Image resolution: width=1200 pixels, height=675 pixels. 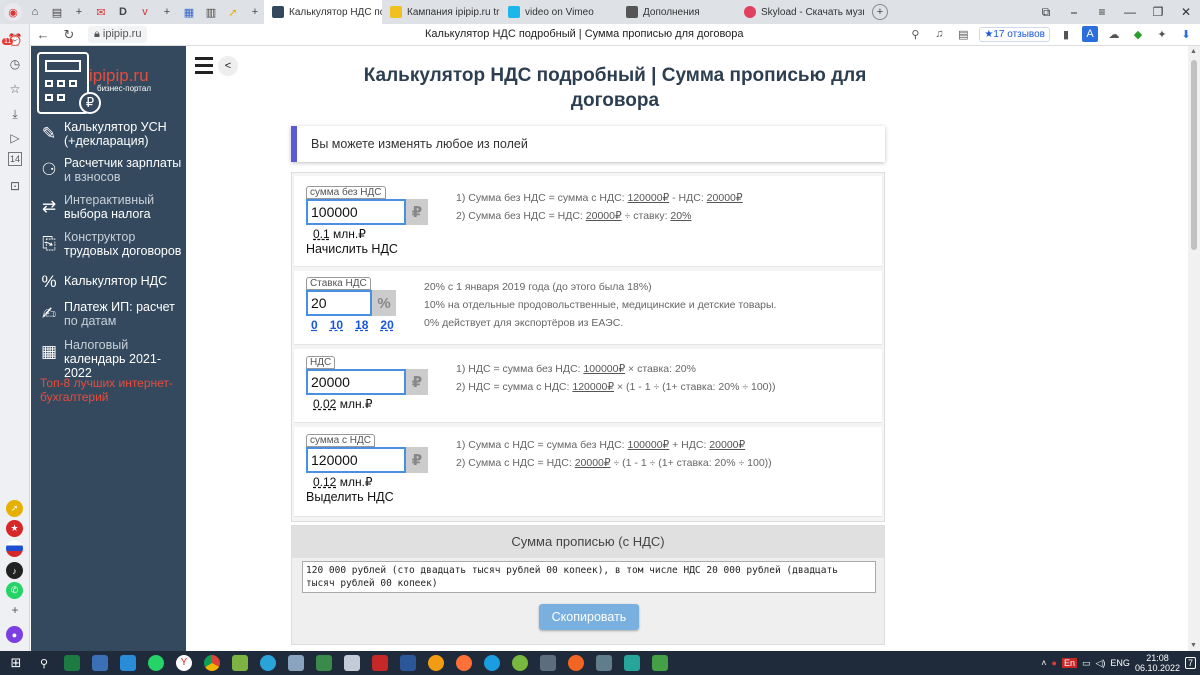 I want to click on extension-green-icon: ◆, so click(x=1138, y=34).